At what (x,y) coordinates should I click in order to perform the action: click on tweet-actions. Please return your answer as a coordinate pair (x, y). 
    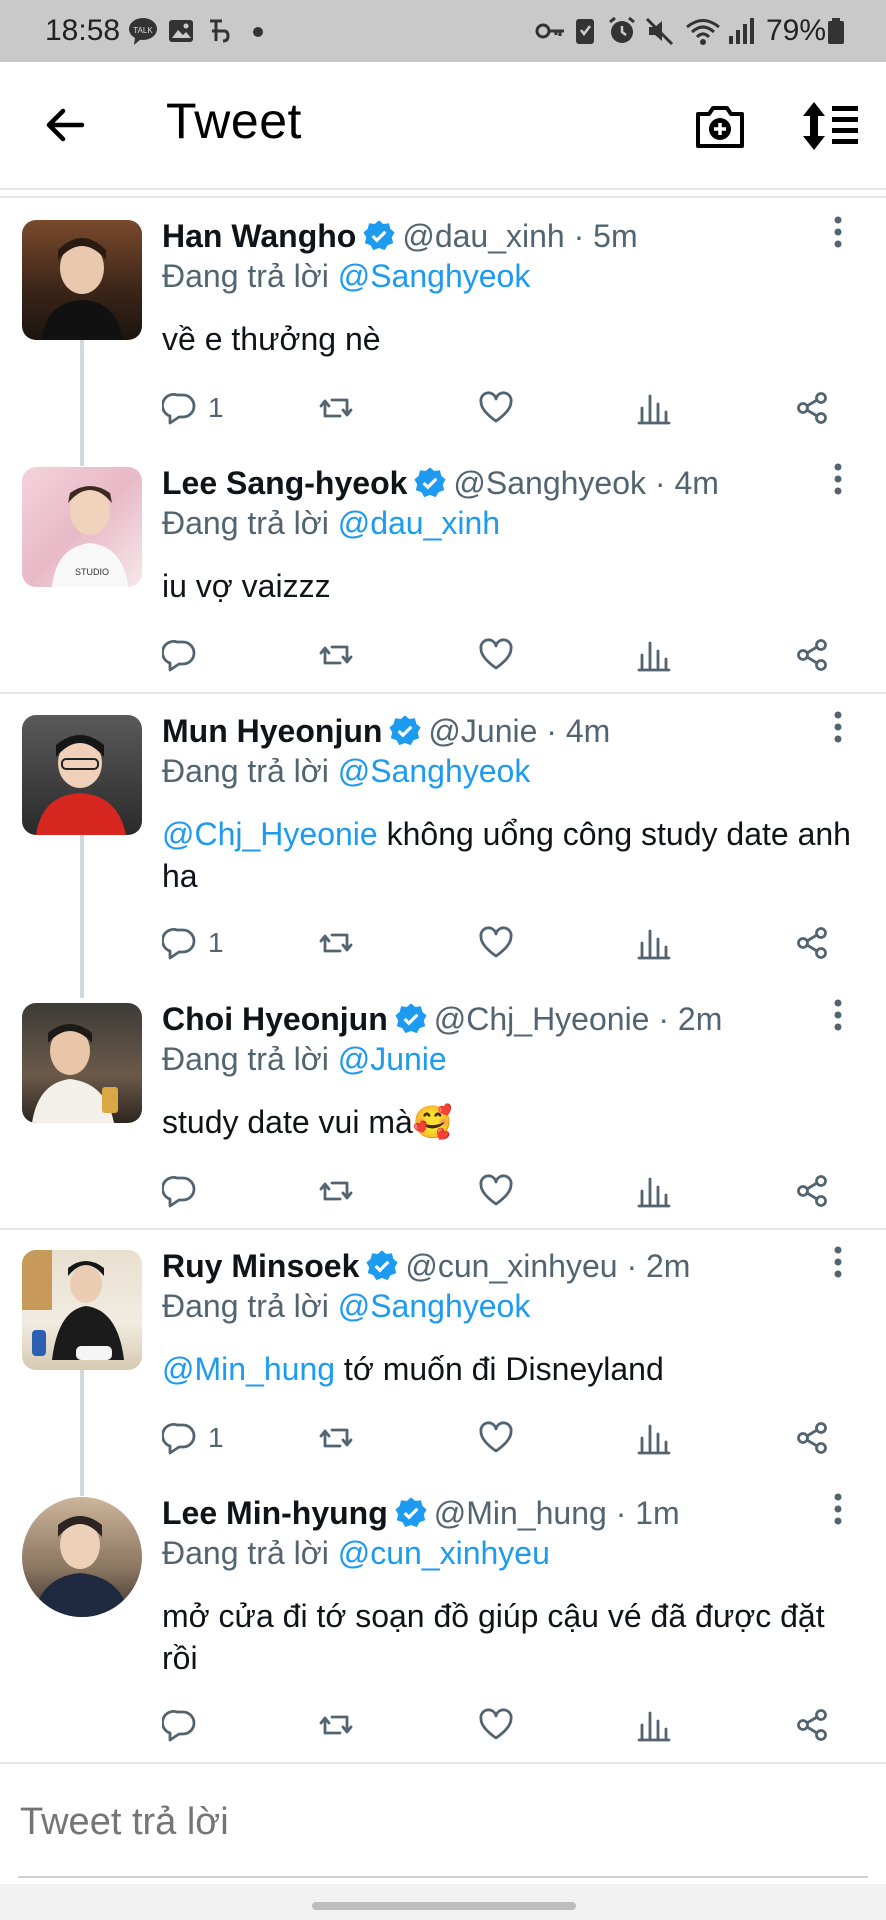
    Looking at the image, I should click on (443, 1191).